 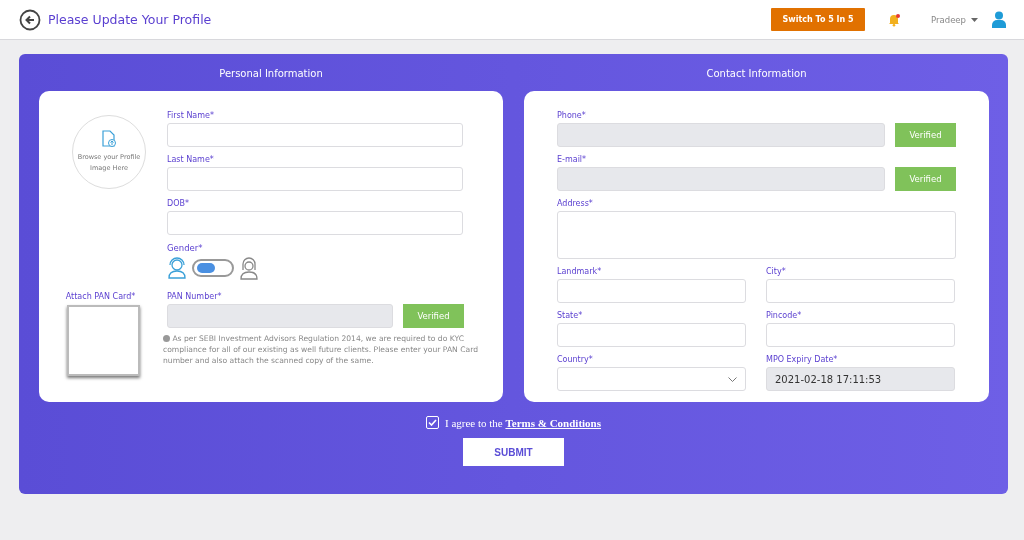 What do you see at coordinates (271, 73) in the screenshot?
I see `section-heading: Personal Information` at bounding box center [271, 73].